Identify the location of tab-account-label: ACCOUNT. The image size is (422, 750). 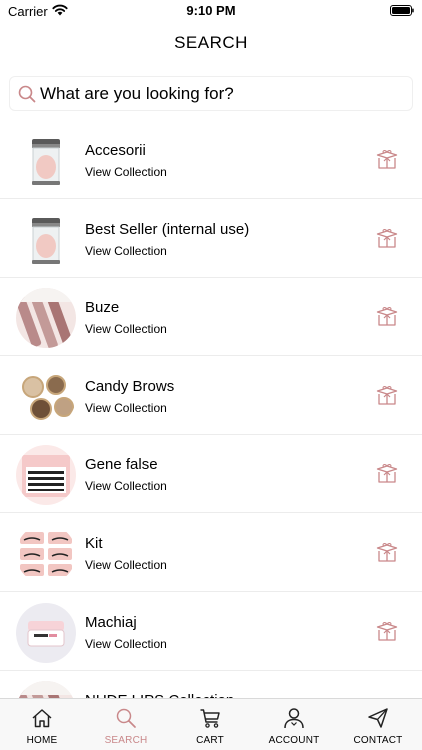
(294, 740).